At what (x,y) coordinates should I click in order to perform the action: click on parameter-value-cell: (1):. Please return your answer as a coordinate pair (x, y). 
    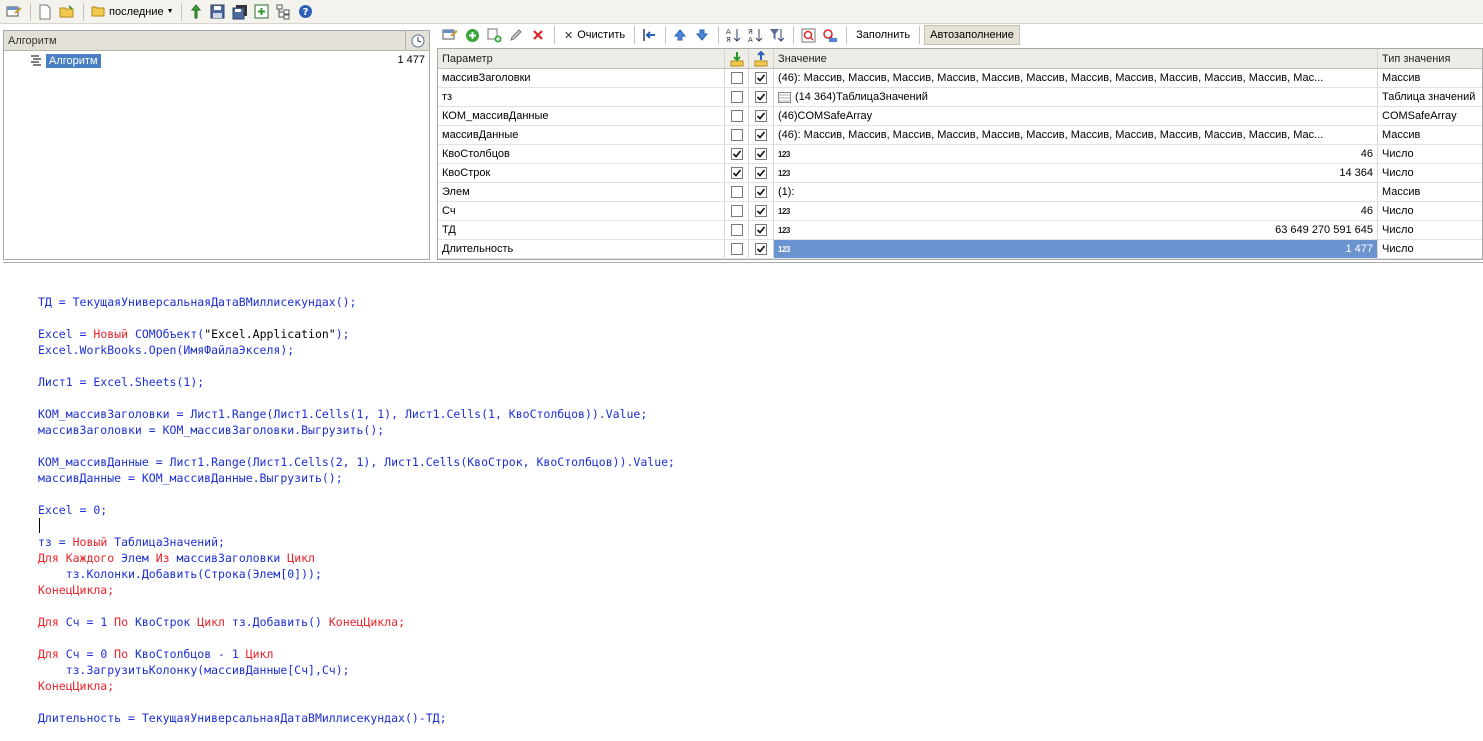
    Looking at the image, I should click on (1076, 192).